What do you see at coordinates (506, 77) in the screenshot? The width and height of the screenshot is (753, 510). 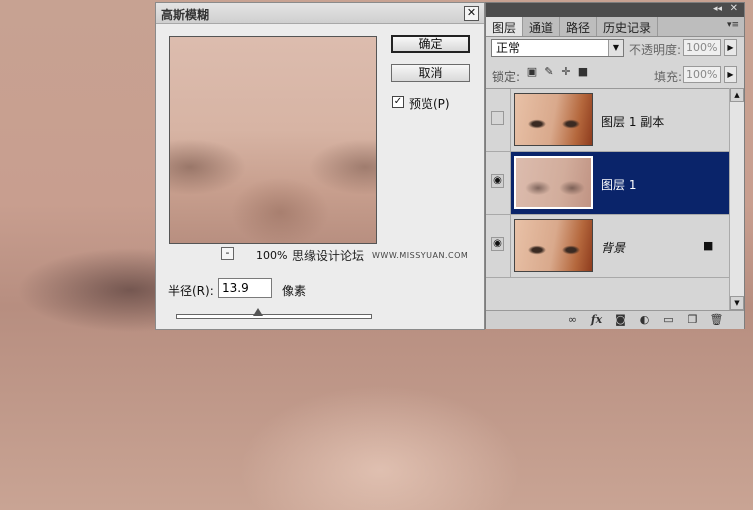 I see `lock-label: 锁定:` at bounding box center [506, 77].